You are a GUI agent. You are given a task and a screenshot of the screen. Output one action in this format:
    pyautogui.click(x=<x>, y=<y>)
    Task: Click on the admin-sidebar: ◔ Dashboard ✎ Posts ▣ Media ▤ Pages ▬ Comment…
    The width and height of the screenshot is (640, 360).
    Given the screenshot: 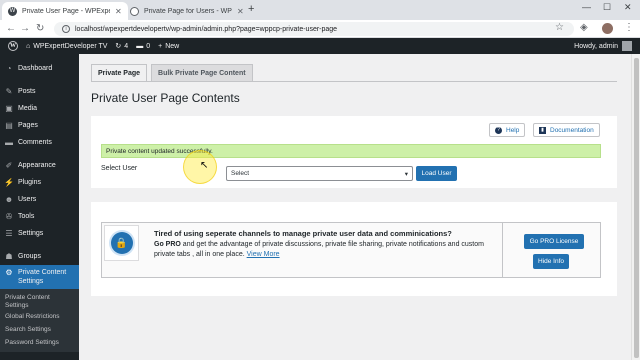 What is the action you would take?
    pyautogui.click(x=39, y=207)
    